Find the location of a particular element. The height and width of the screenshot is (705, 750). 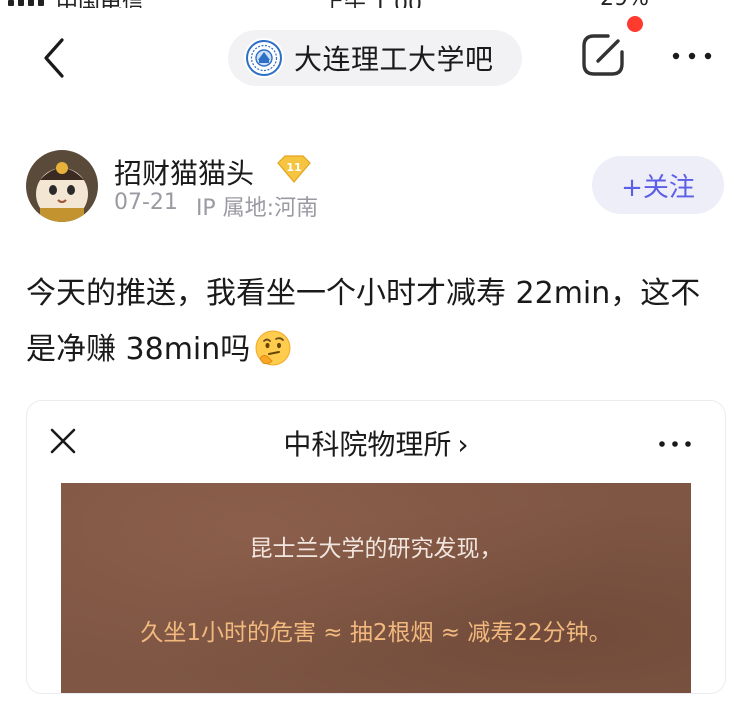

avatar is located at coordinates (62, 186).